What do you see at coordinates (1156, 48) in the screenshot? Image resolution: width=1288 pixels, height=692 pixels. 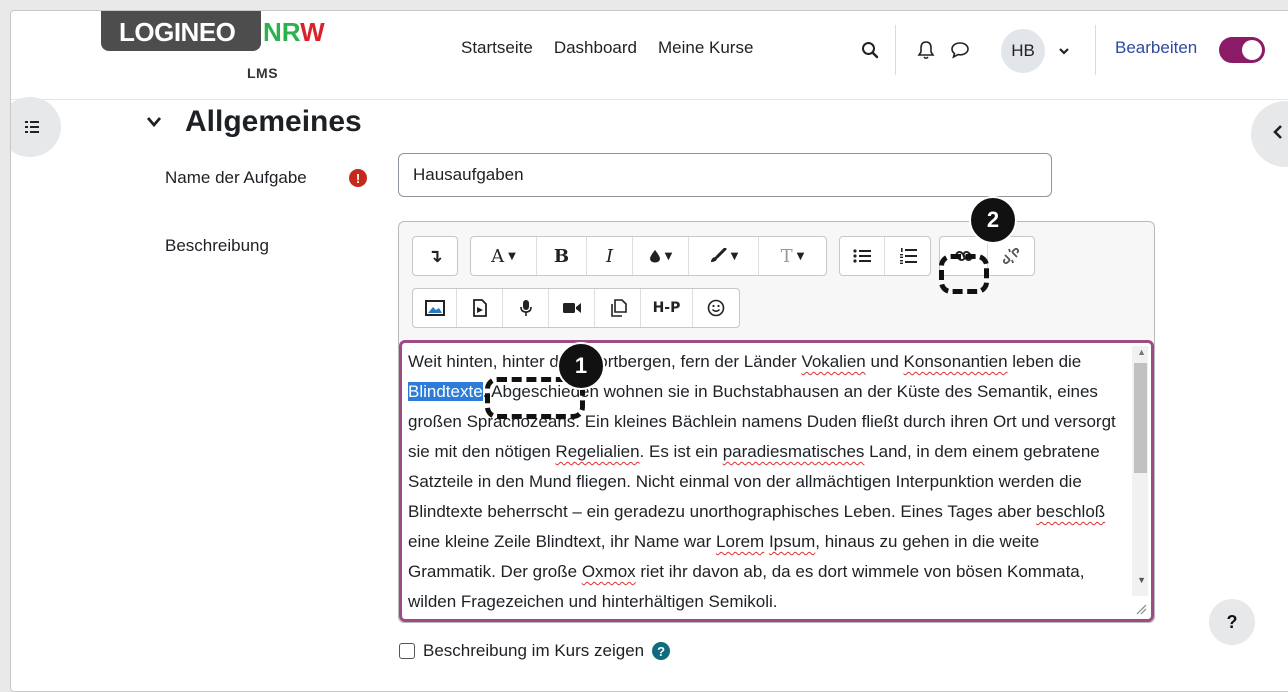 I see `edit-mode-label: Bearbeiten` at bounding box center [1156, 48].